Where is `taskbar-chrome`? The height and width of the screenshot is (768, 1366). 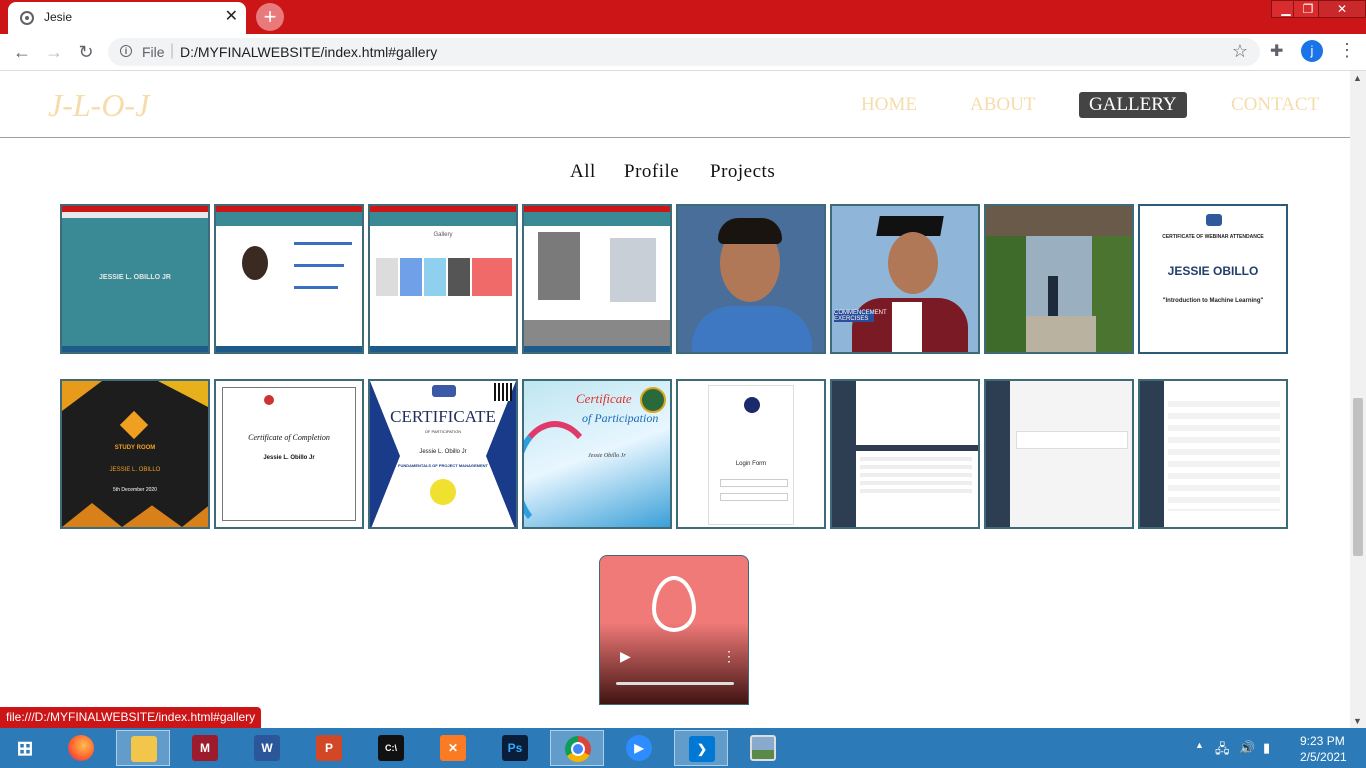
taskbar-chrome is located at coordinates (577, 748).